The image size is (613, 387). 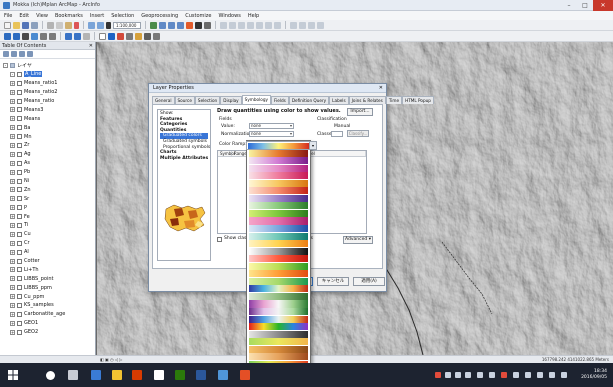 I want to click on minimize-icon: –, so click(x=569, y=5).